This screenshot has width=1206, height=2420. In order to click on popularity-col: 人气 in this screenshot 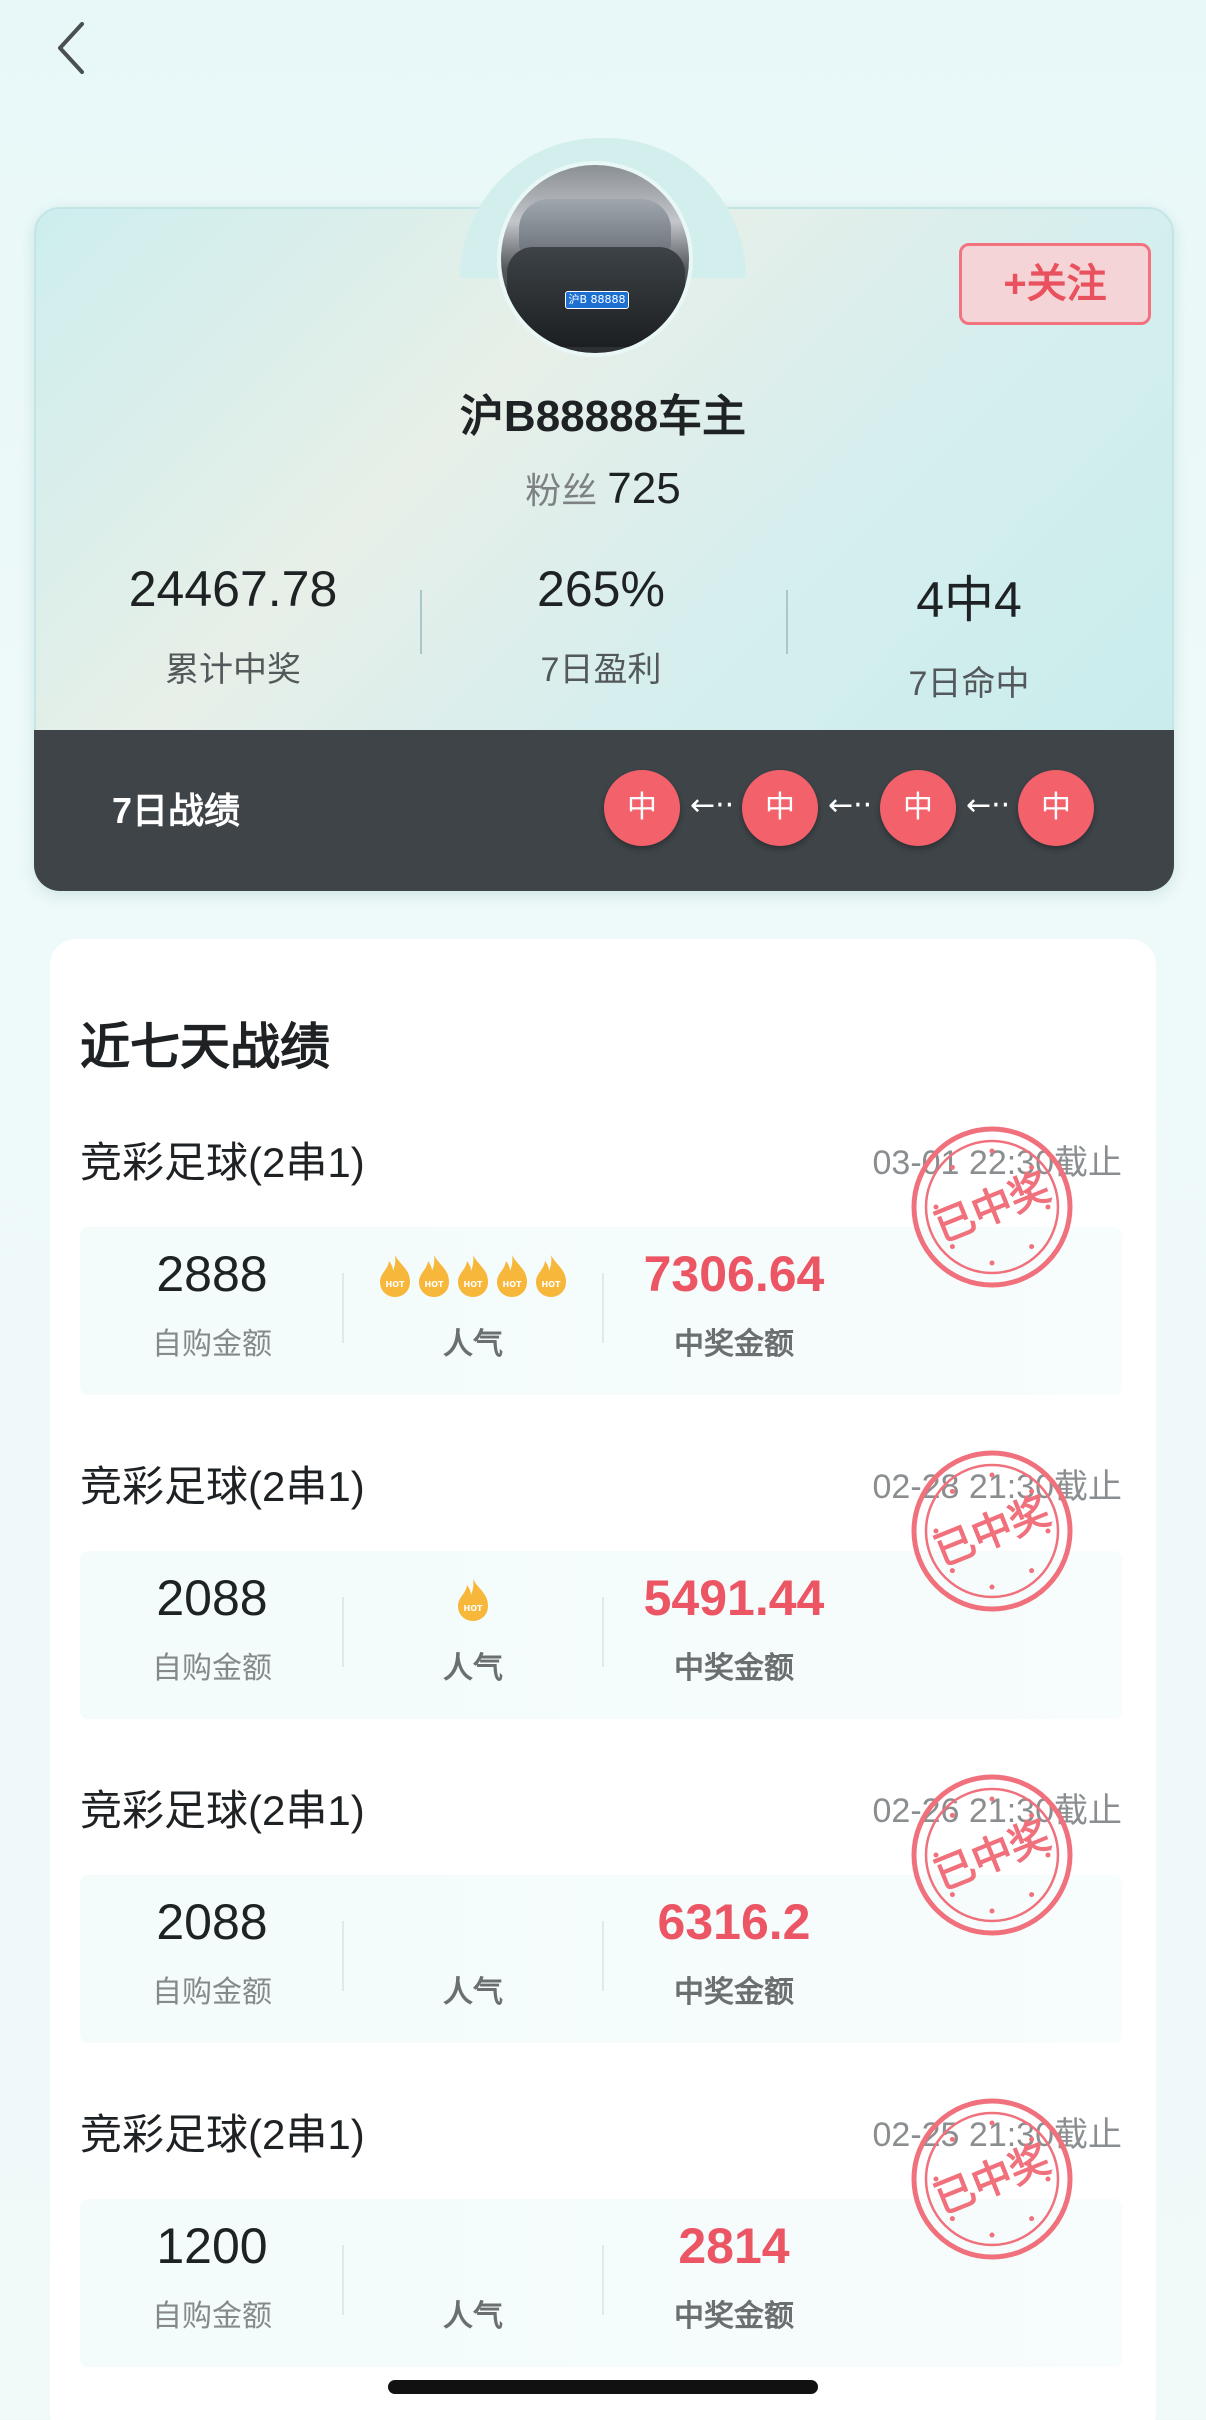, I will do `click(473, 1943)`.